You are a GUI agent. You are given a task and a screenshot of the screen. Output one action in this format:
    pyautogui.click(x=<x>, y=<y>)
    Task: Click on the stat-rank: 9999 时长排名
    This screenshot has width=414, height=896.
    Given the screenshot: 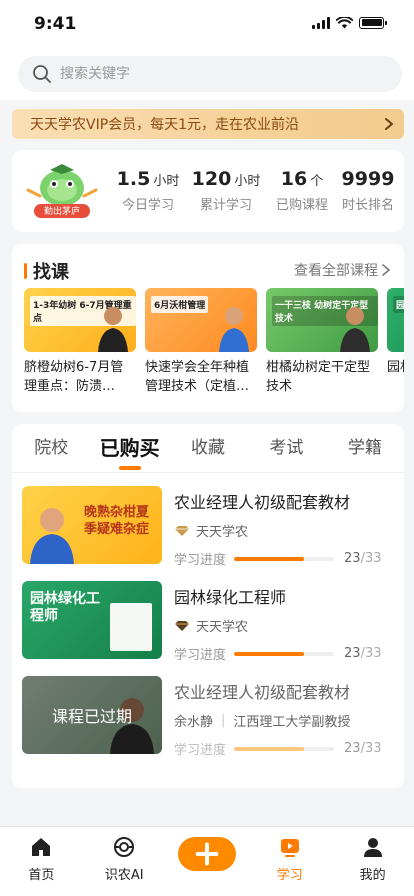 What is the action you would take?
    pyautogui.click(x=368, y=190)
    